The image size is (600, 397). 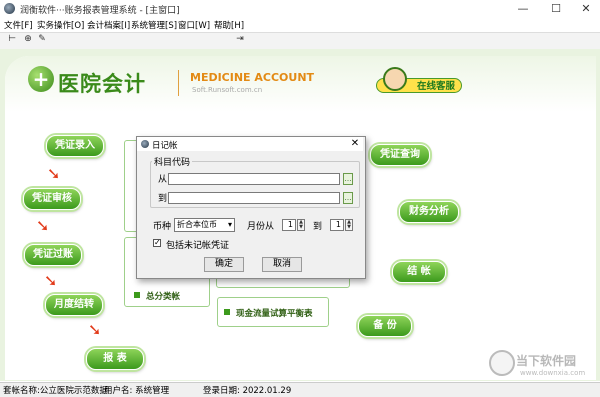 I want to click on medical-cross-icon: +, so click(x=41, y=79).